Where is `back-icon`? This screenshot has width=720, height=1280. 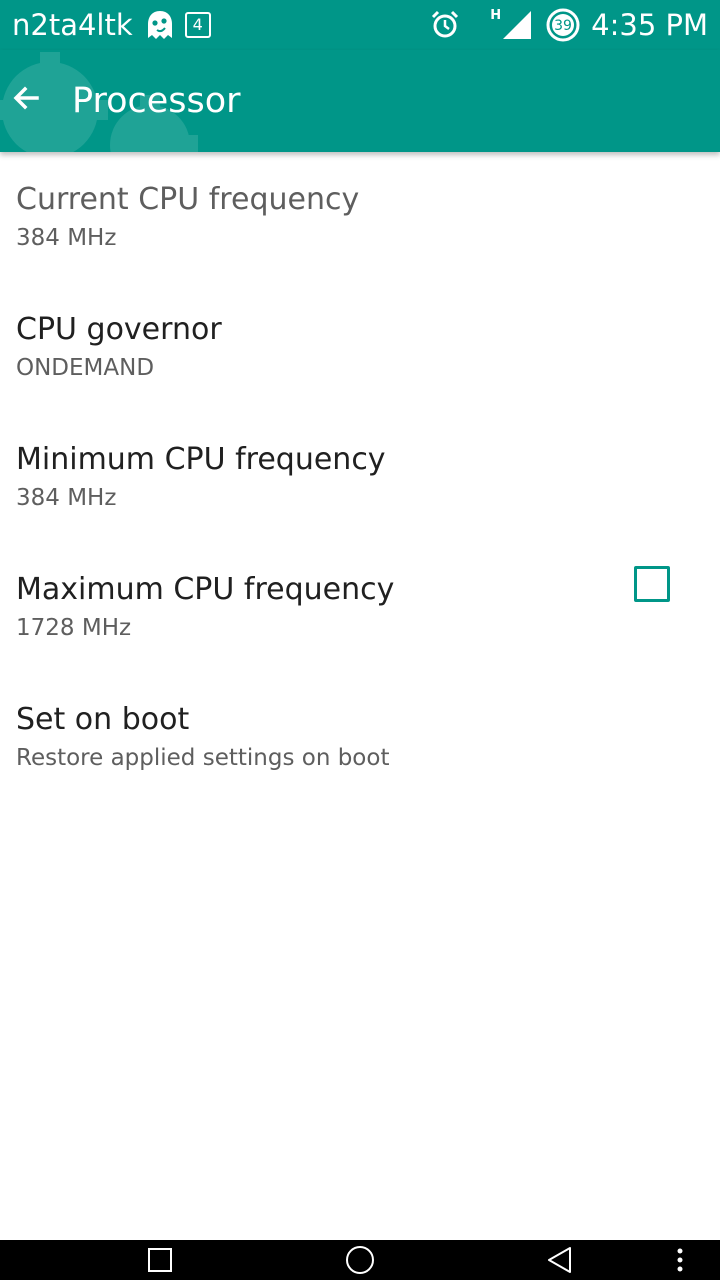
back-icon is located at coordinates (559, 1260).